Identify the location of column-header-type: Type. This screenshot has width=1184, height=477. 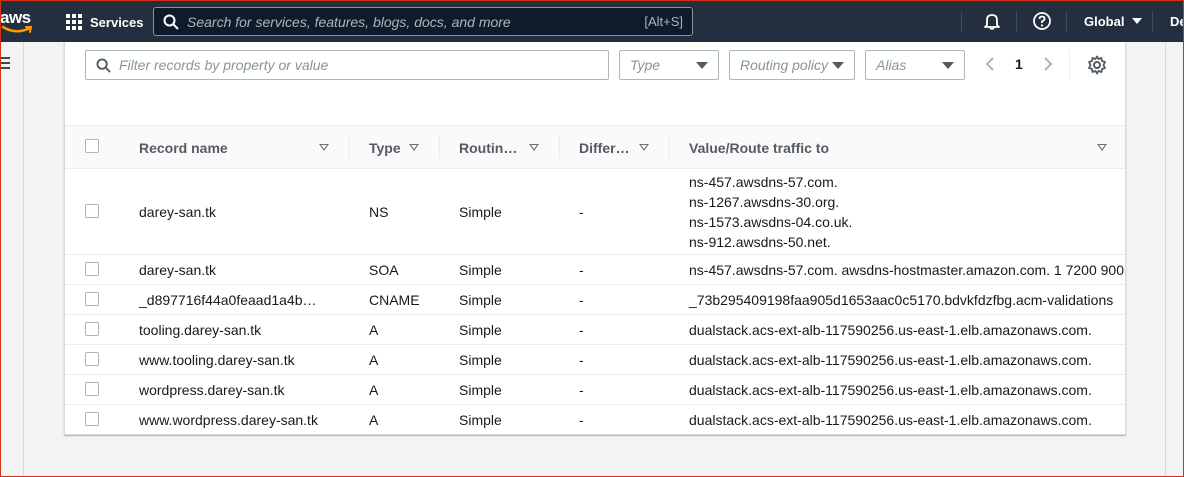
(385, 147).